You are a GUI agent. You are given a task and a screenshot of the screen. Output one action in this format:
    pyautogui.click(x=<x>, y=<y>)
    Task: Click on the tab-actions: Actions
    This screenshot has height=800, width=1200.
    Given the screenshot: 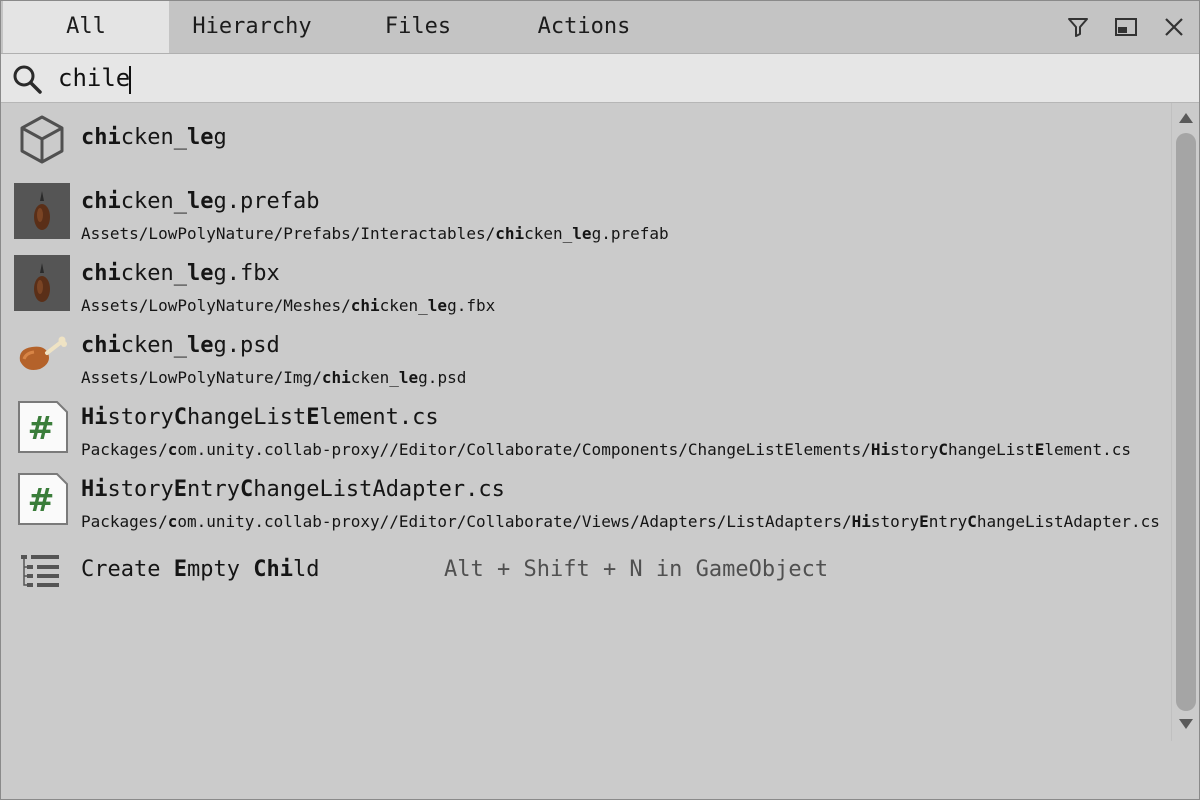 What is the action you would take?
    pyautogui.click(x=584, y=27)
    